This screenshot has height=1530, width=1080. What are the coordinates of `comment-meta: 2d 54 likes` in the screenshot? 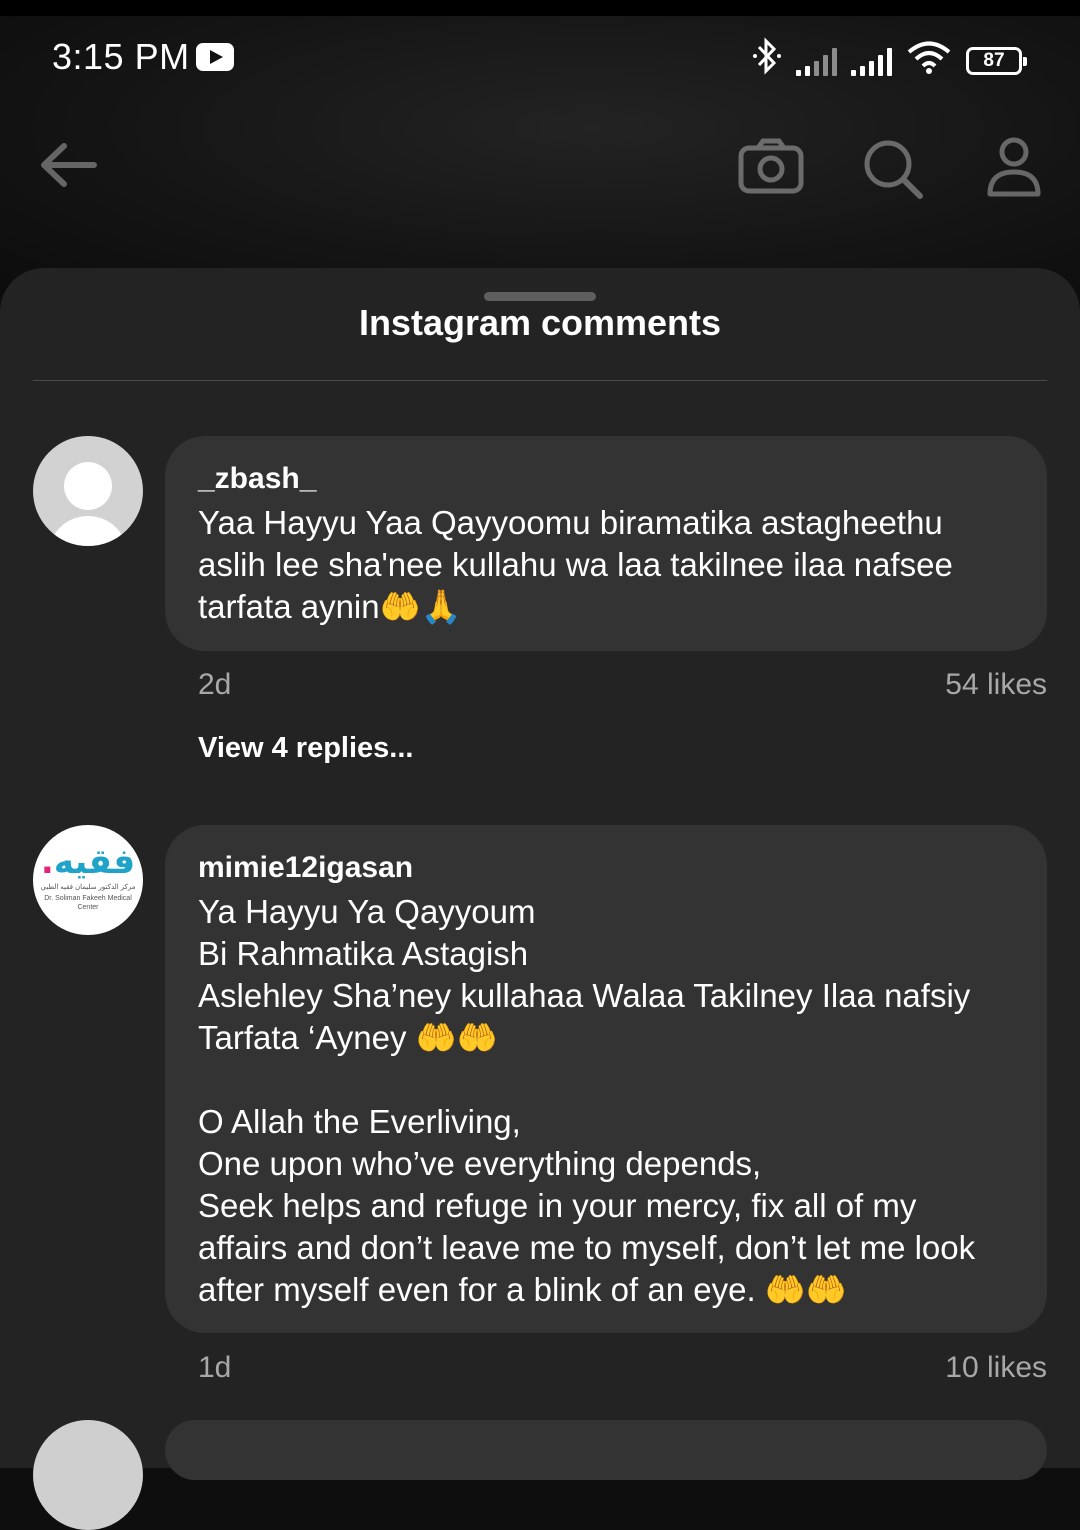 It's located at (622, 685).